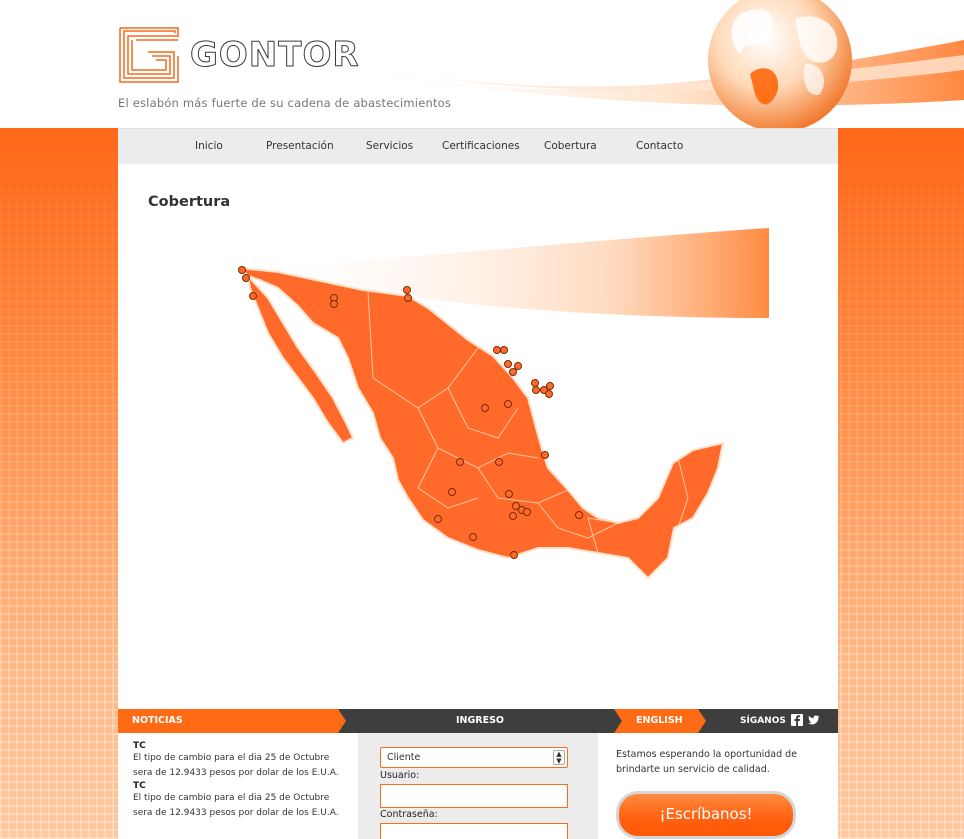  I want to click on nav-item-contacto: Contacto, so click(659, 146).